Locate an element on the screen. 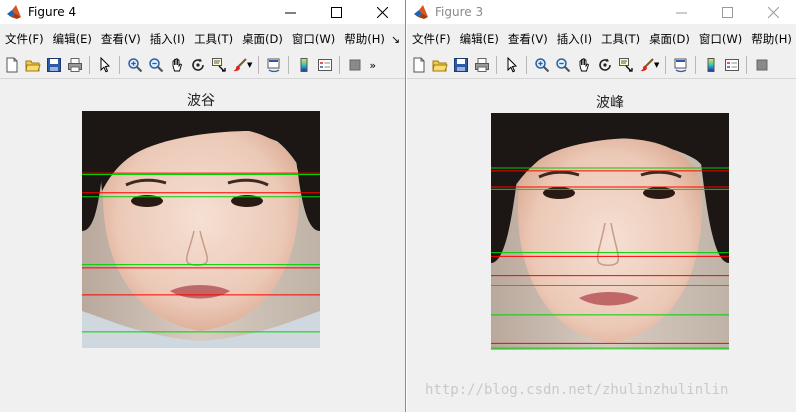 This screenshot has height=412, width=796. toolbar-overflow-icon: » is located at coordinates (372, 65).